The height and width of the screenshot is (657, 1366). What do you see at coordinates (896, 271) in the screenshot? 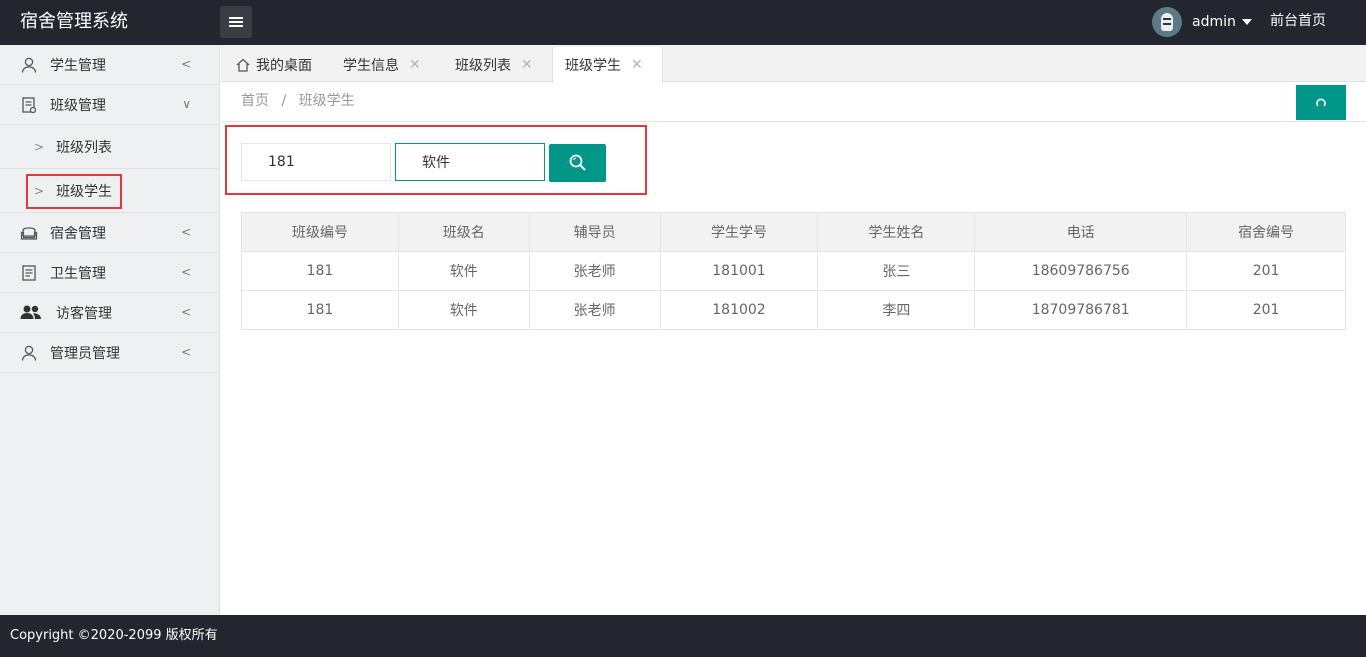
I see `table-cell: 张三` at bounding box center [896, 271].